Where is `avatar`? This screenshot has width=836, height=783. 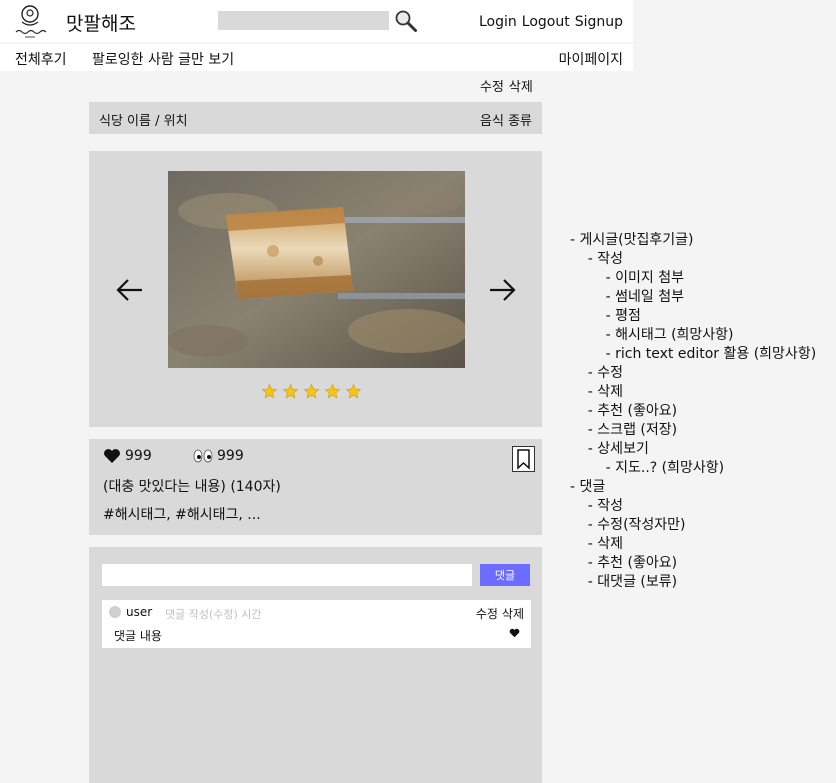
avatar is located at coordinates (115, 612).